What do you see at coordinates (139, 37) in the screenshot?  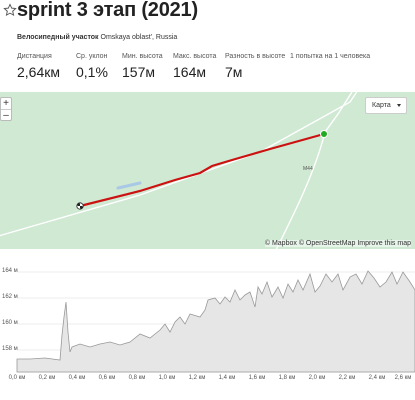 I see `segment-location: Omskaya oblast', Russia` at bounding box center [139, 37].